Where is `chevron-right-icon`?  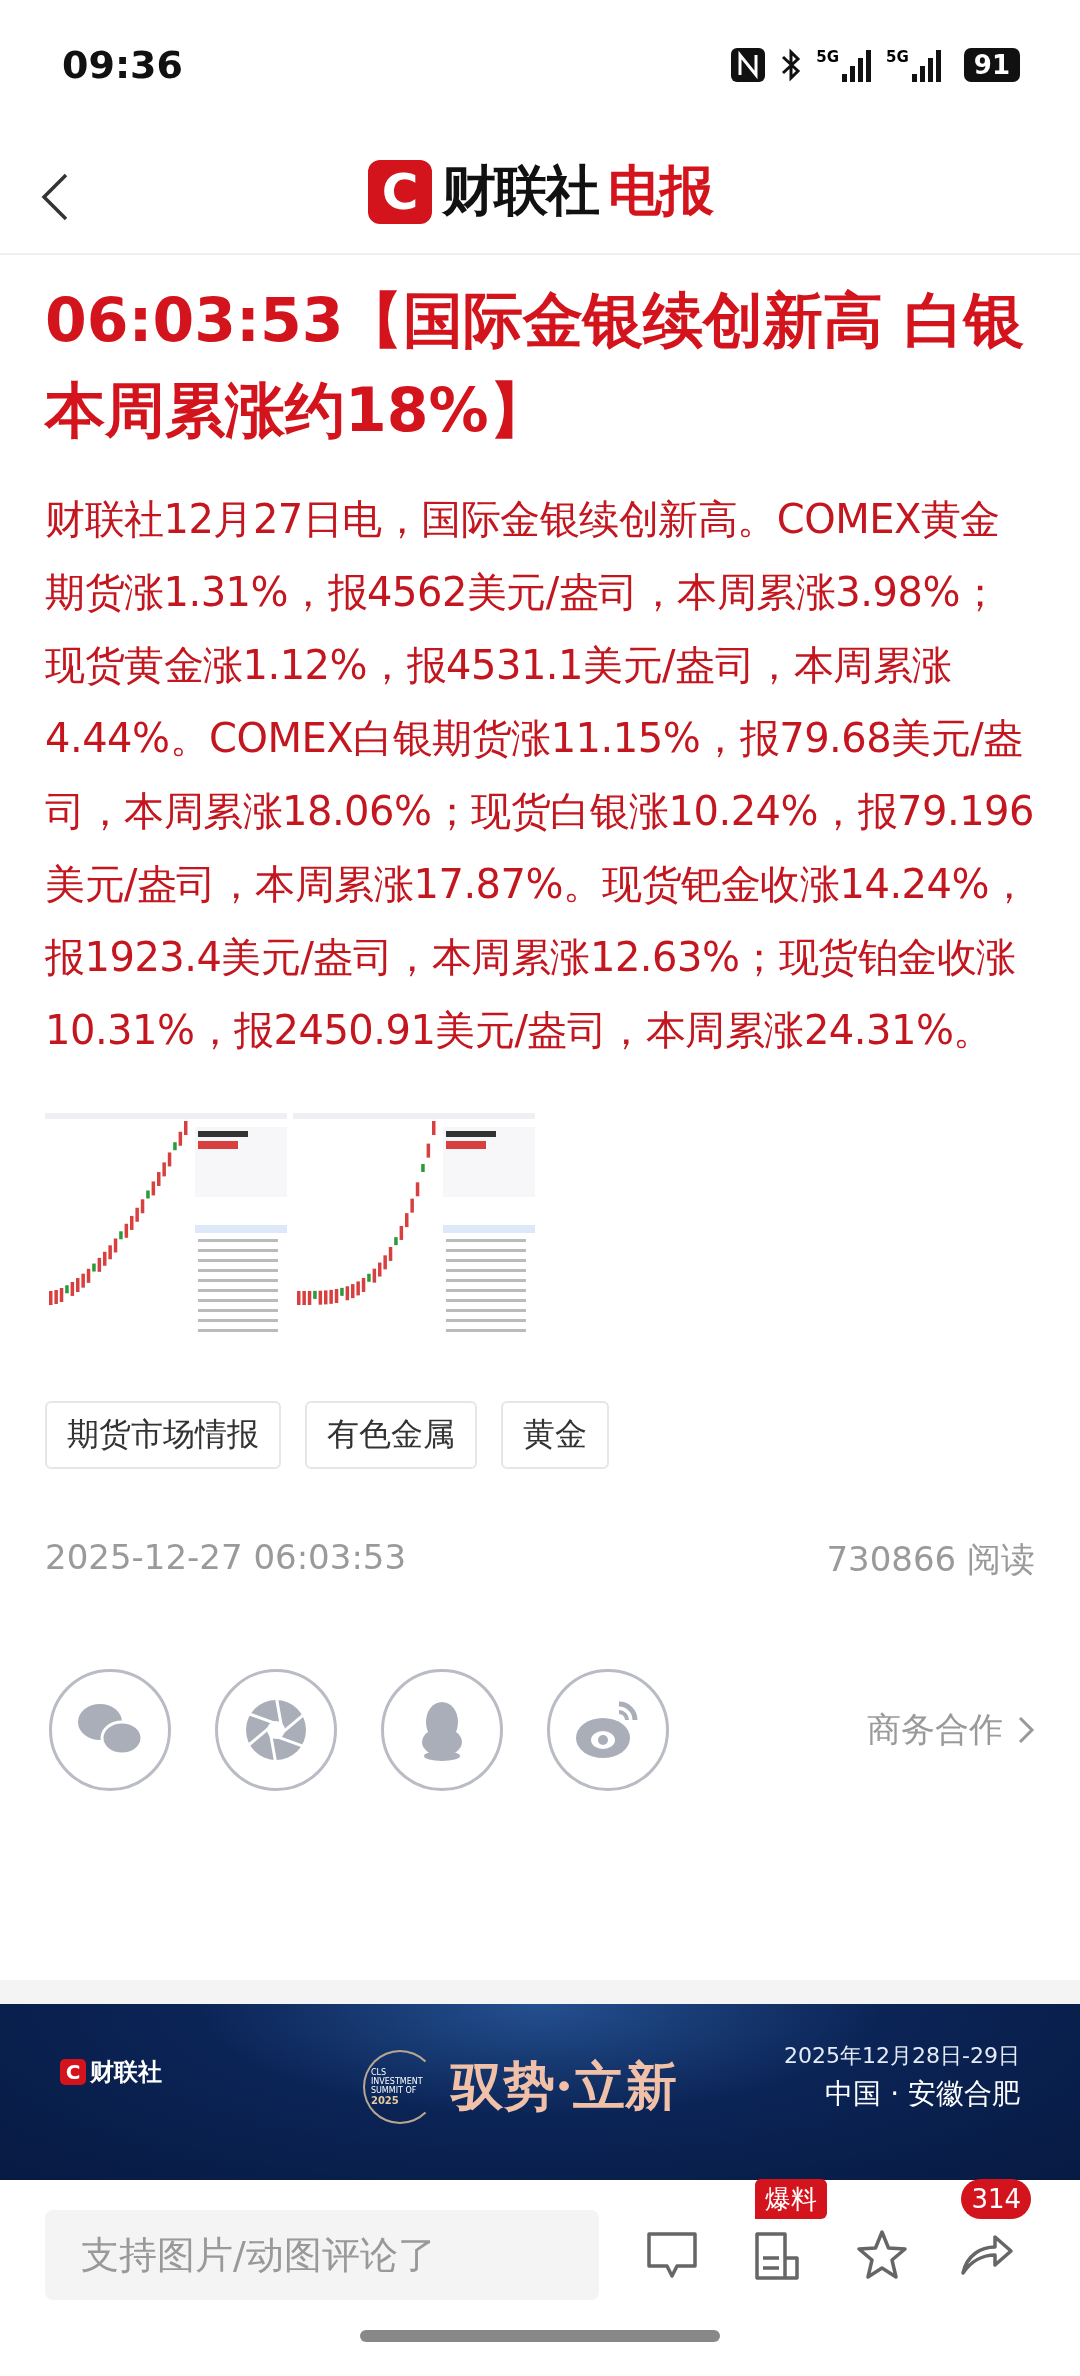
chevron-right-icon is located at coordinates (1026, 1730).